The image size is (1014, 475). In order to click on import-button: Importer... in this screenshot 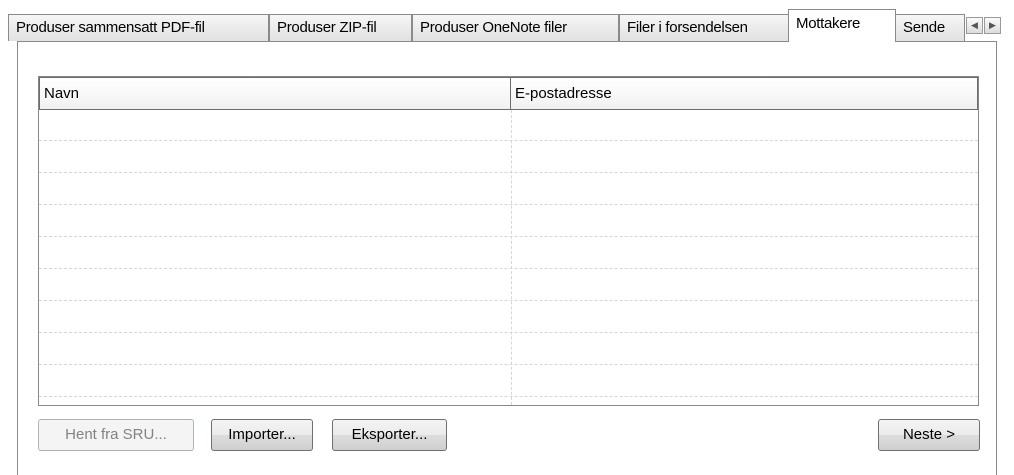, I will do `click(262, 435)`.